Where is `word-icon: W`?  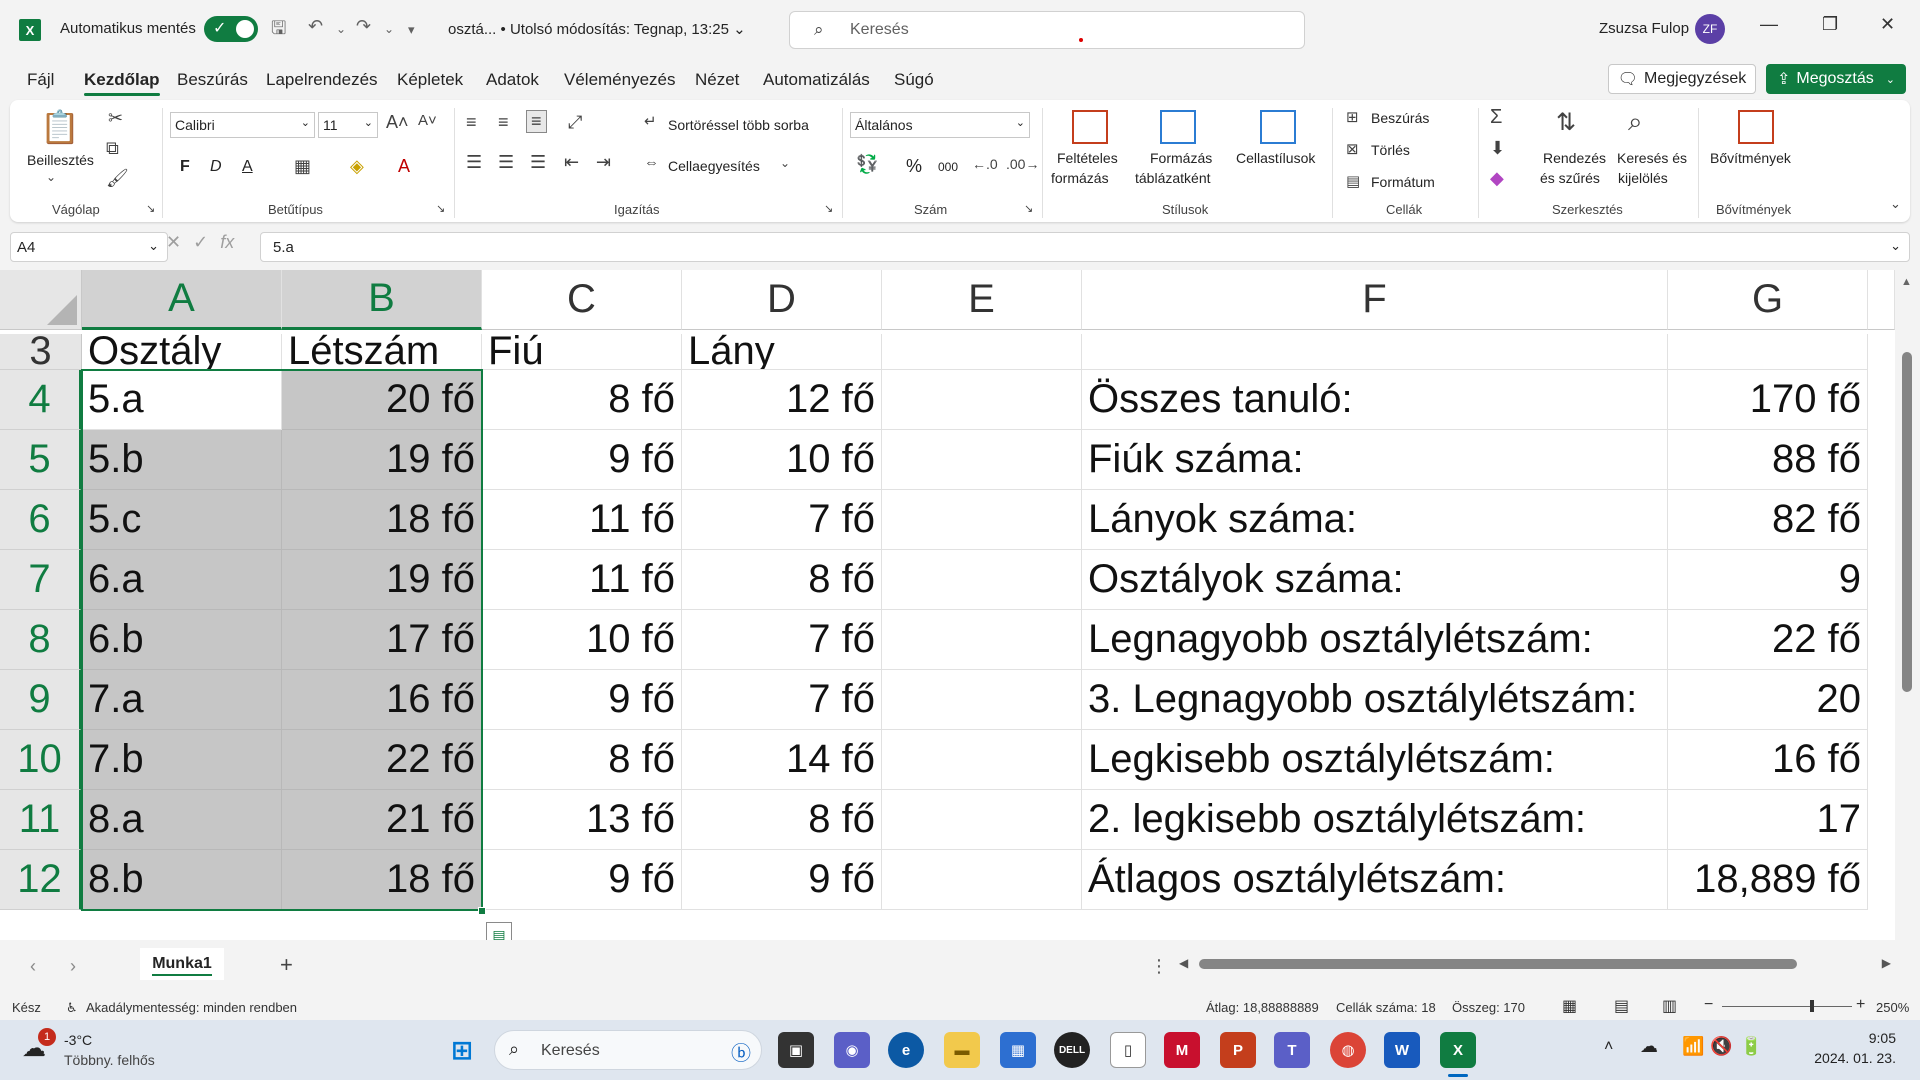
word-icon: W is located at coordinates (1402, 1050).